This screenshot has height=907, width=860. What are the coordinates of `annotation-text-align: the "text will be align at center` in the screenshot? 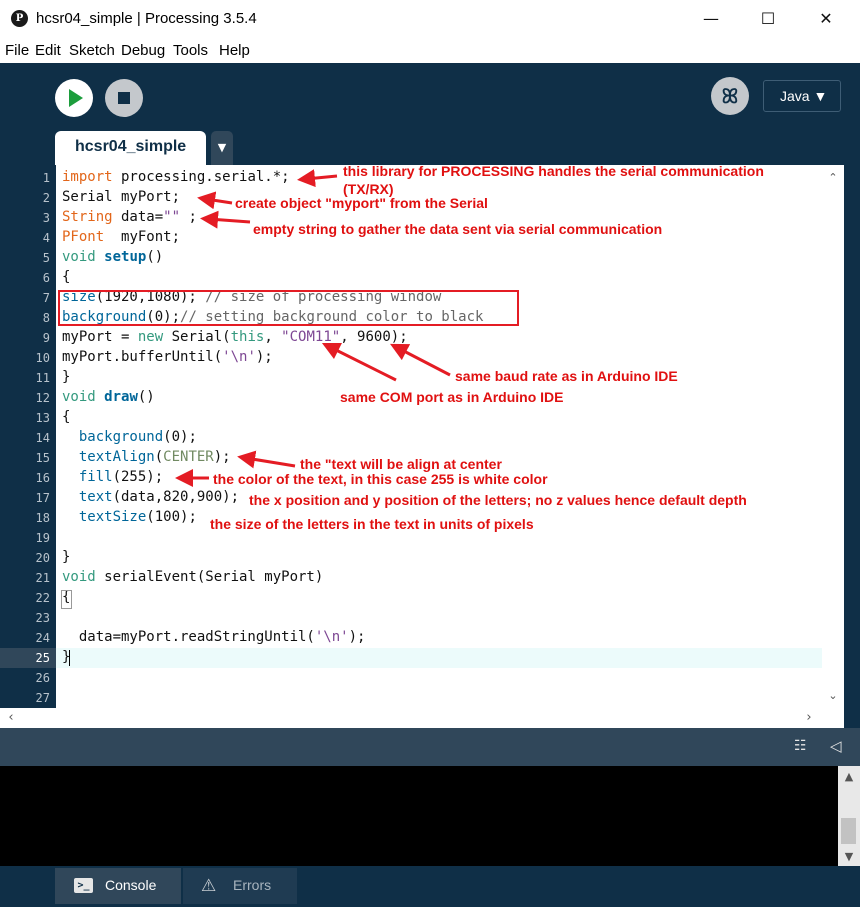 It's located at (401, 464).